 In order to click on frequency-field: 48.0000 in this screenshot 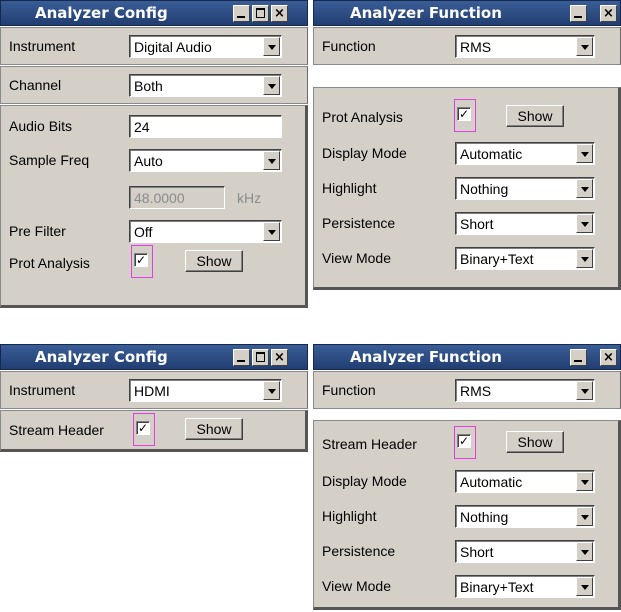, I will do `click(177, 197)`.